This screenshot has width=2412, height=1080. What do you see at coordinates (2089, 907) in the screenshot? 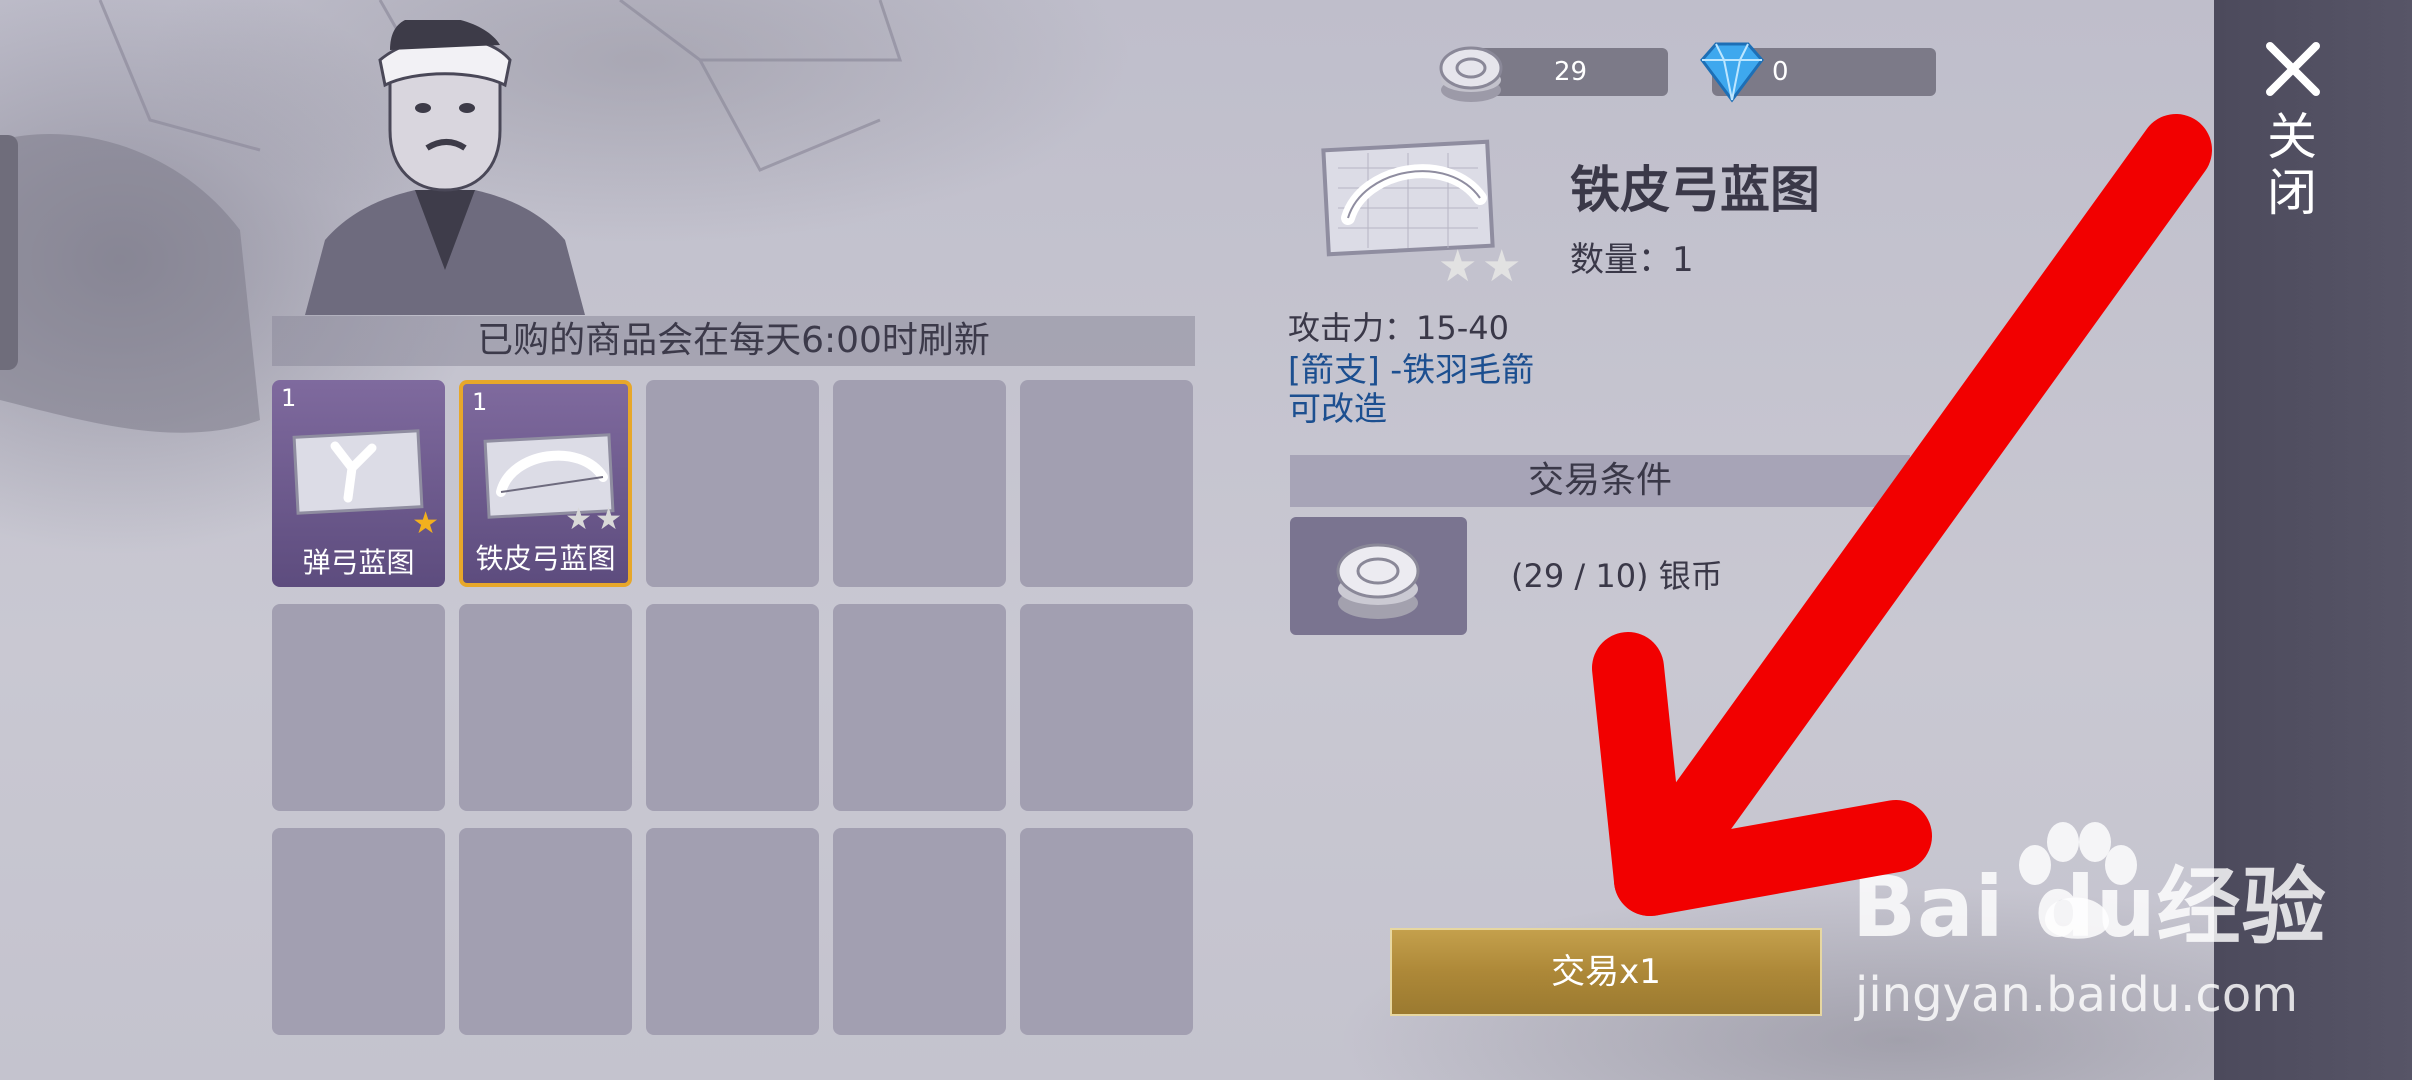
I see `baidu-watermark-brand: Bai du经验` at bounding box center [2089, 907].